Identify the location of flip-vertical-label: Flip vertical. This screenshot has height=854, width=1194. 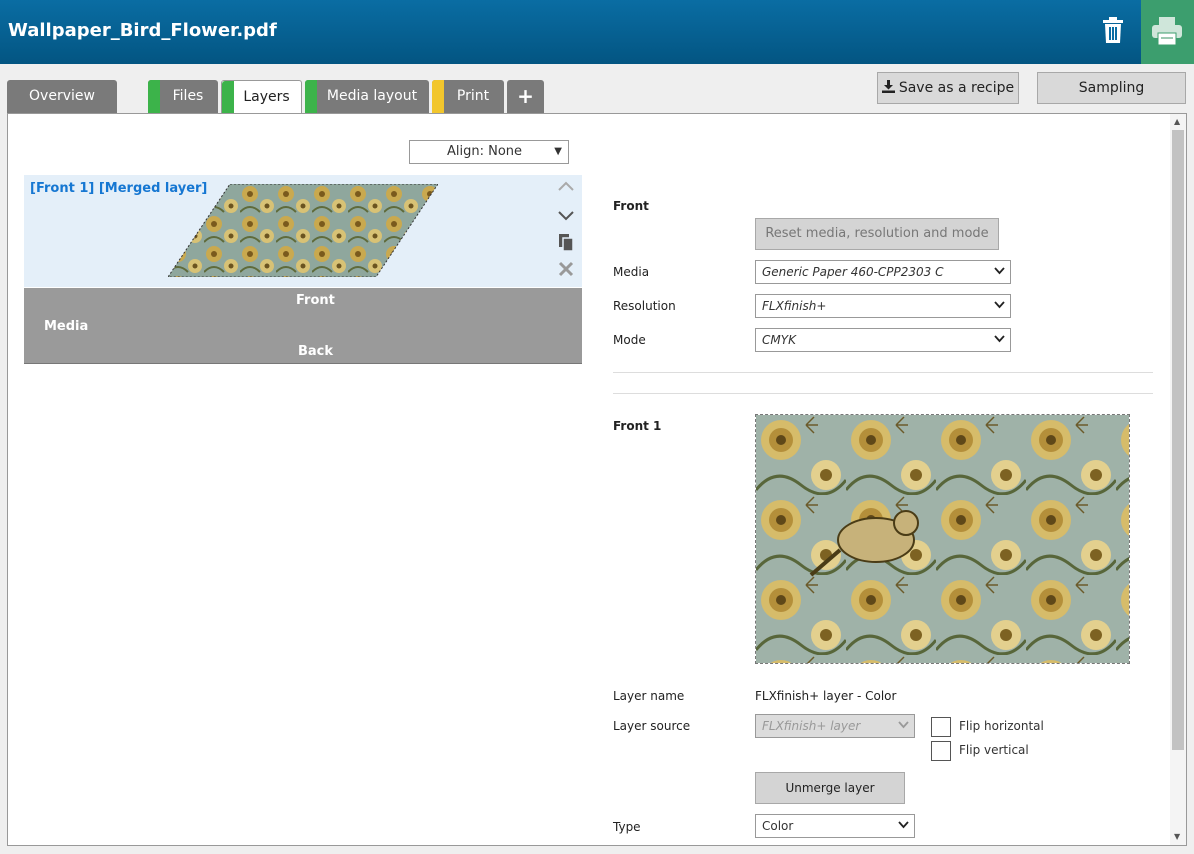
(994, 750).